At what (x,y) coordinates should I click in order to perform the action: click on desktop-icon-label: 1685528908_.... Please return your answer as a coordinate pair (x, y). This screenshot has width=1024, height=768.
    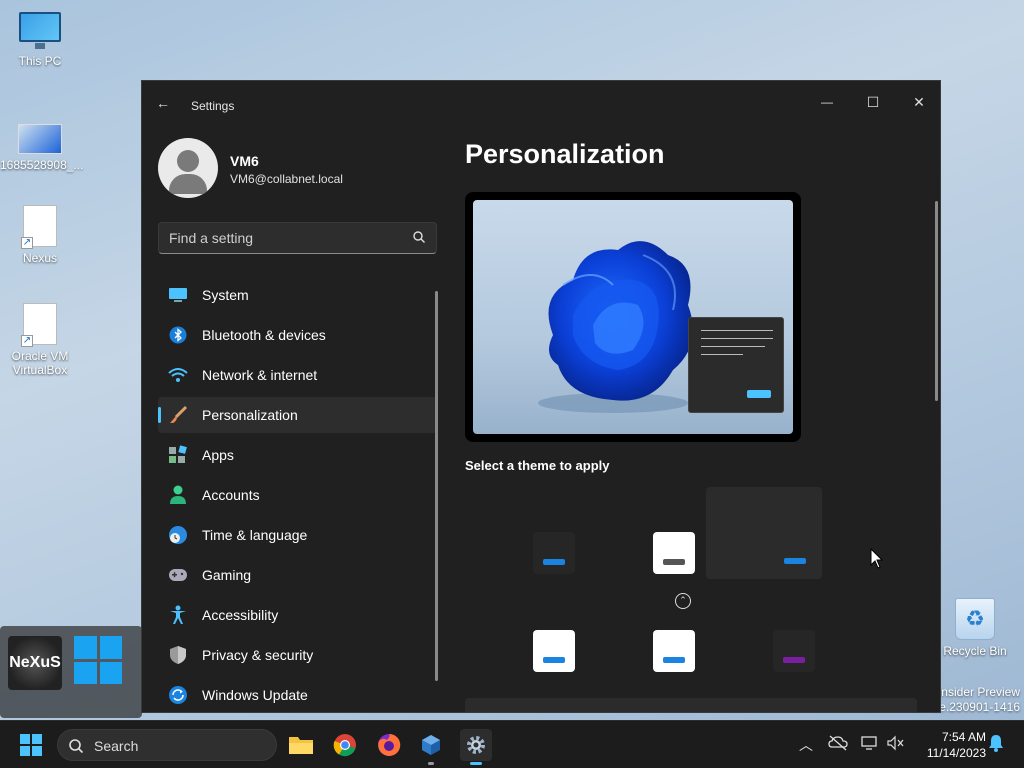
    Looking at the image, I should click on (42, 165).